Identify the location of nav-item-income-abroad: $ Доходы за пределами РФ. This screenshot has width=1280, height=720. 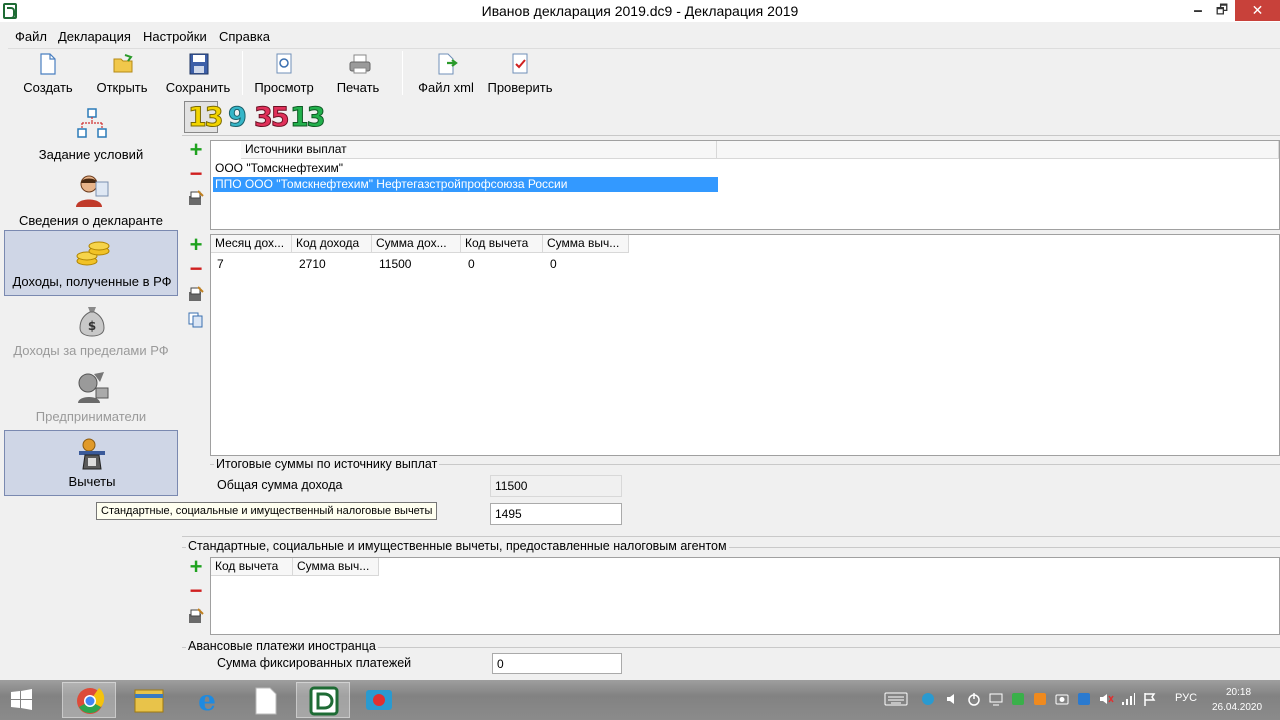
(91, 331).